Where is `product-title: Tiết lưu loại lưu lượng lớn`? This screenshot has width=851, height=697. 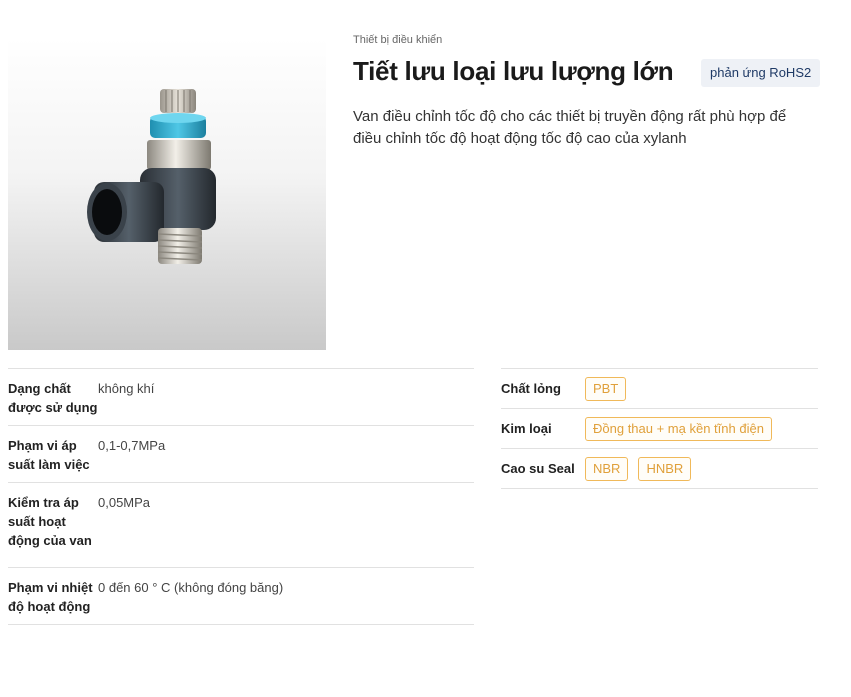 product-title: Tiết lưu loại lưu lượng lớn is located at coordinates (513, 71).